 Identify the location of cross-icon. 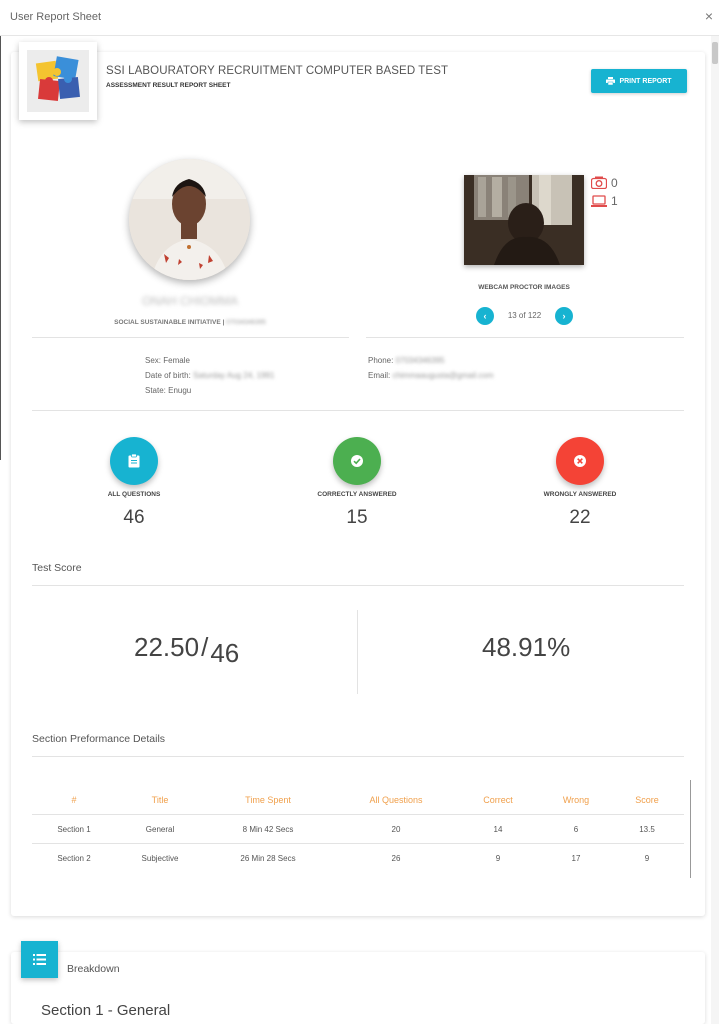
(580, 461).